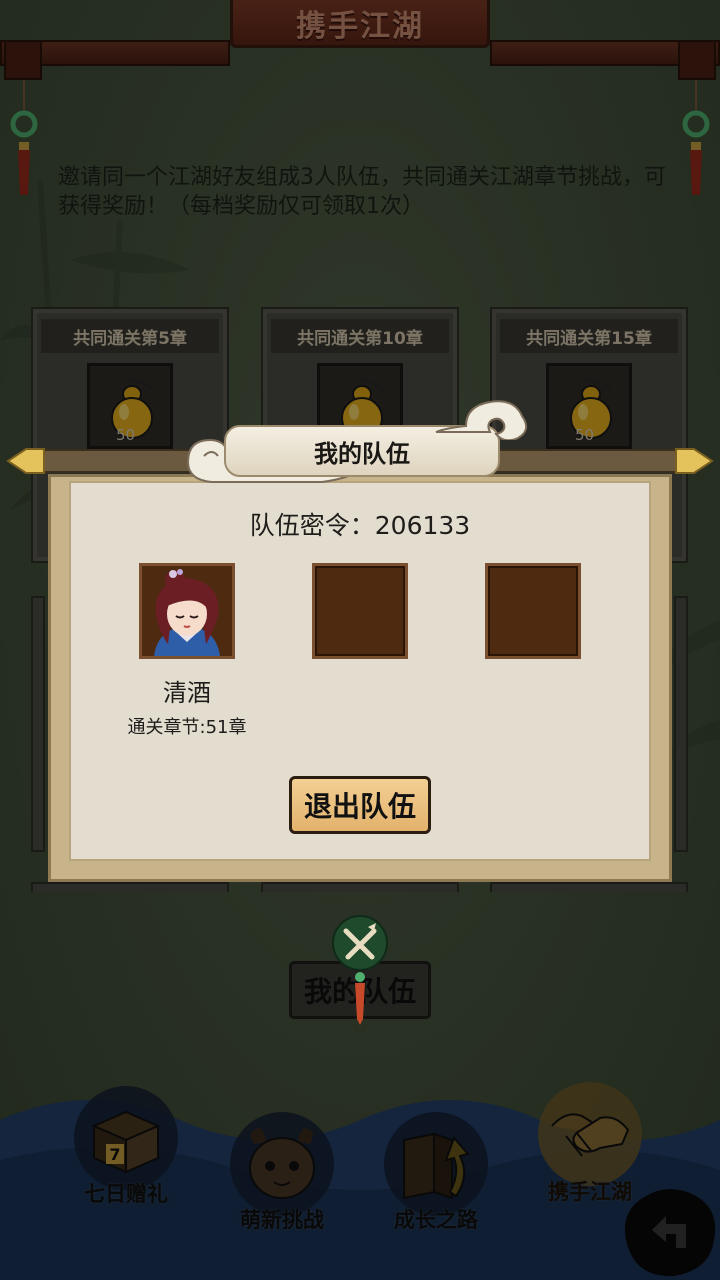  Describe the element at coordinates (422, 525) in the screenshot. I see `team-password-value: 206133` at that location.